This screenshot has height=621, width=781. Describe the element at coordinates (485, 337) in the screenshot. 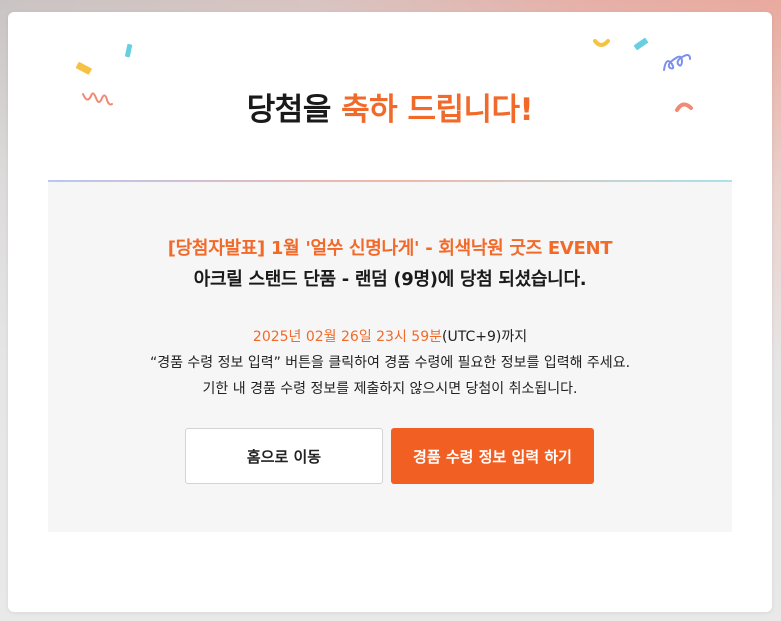

I see `deadline-timezone: (UTC+9)까지` at that location.